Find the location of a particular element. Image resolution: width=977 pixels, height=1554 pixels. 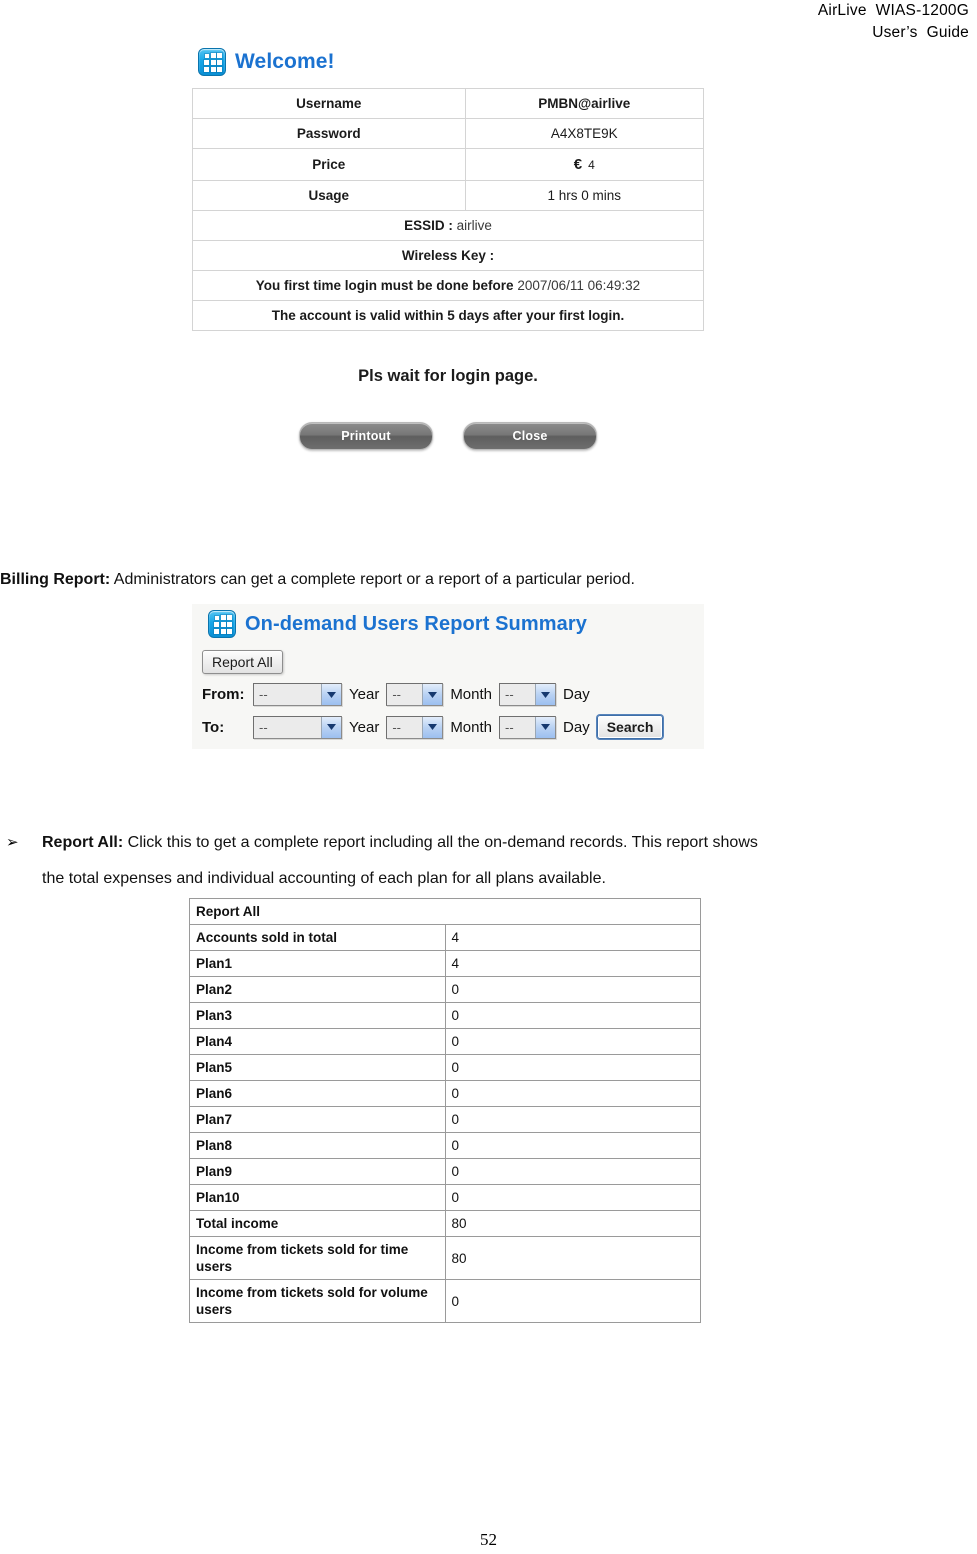

essid-value: airlive is located at coordinates (474, 225).